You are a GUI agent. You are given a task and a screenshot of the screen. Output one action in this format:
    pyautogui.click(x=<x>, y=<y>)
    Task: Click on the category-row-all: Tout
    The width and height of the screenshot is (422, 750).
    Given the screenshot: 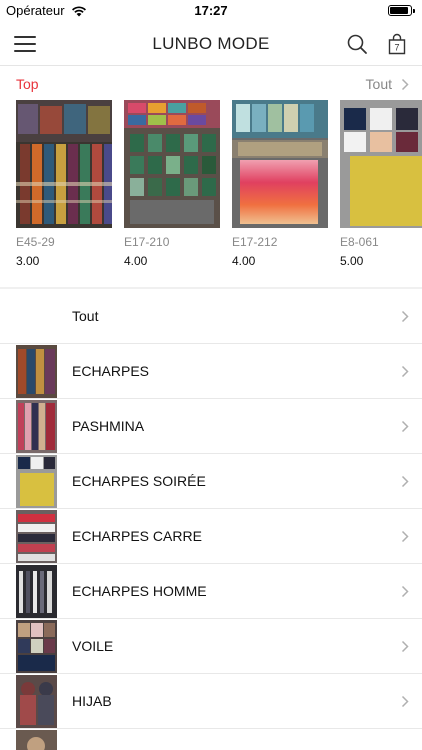 What is the action you would take?
    pyautogui.click(x=211, y=316)
    